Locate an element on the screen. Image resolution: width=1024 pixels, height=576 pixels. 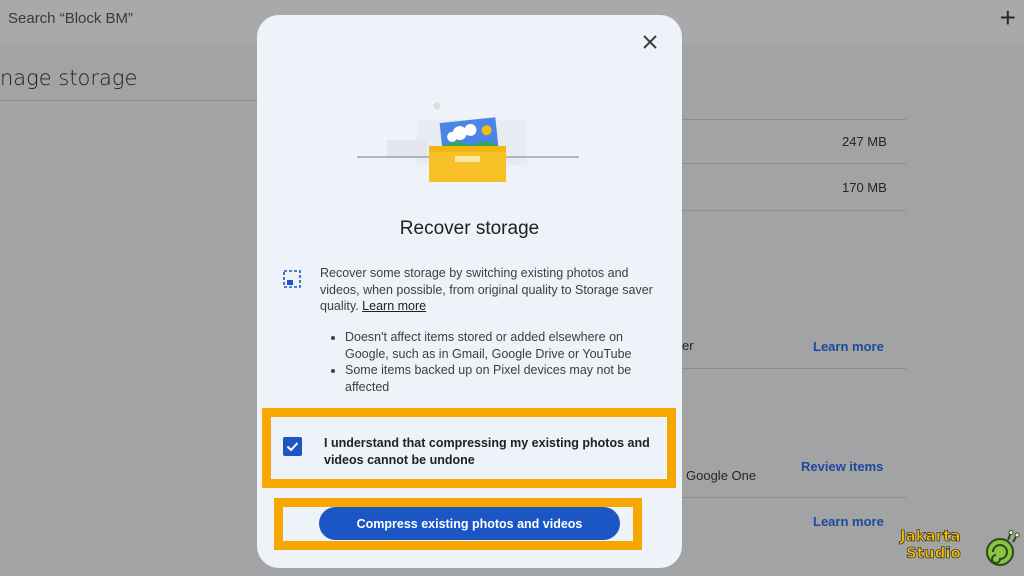
understand-checkbox is located at coordinates (292, 446).